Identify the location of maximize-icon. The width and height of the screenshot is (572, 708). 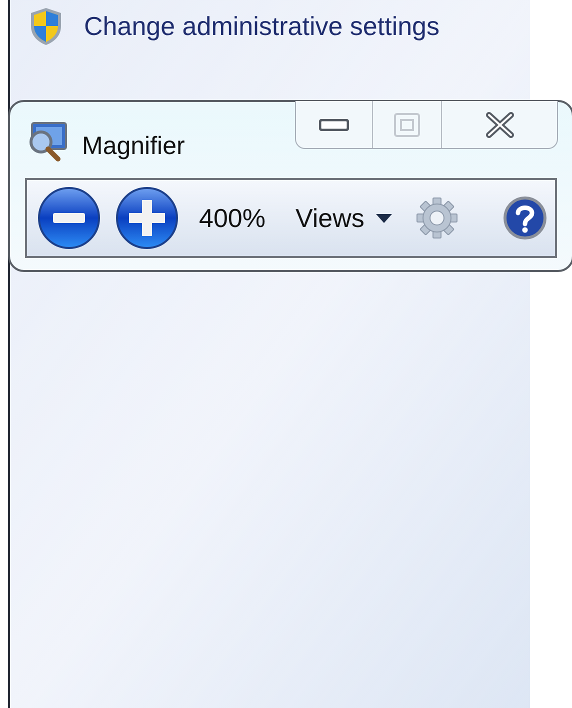
(407, 124).